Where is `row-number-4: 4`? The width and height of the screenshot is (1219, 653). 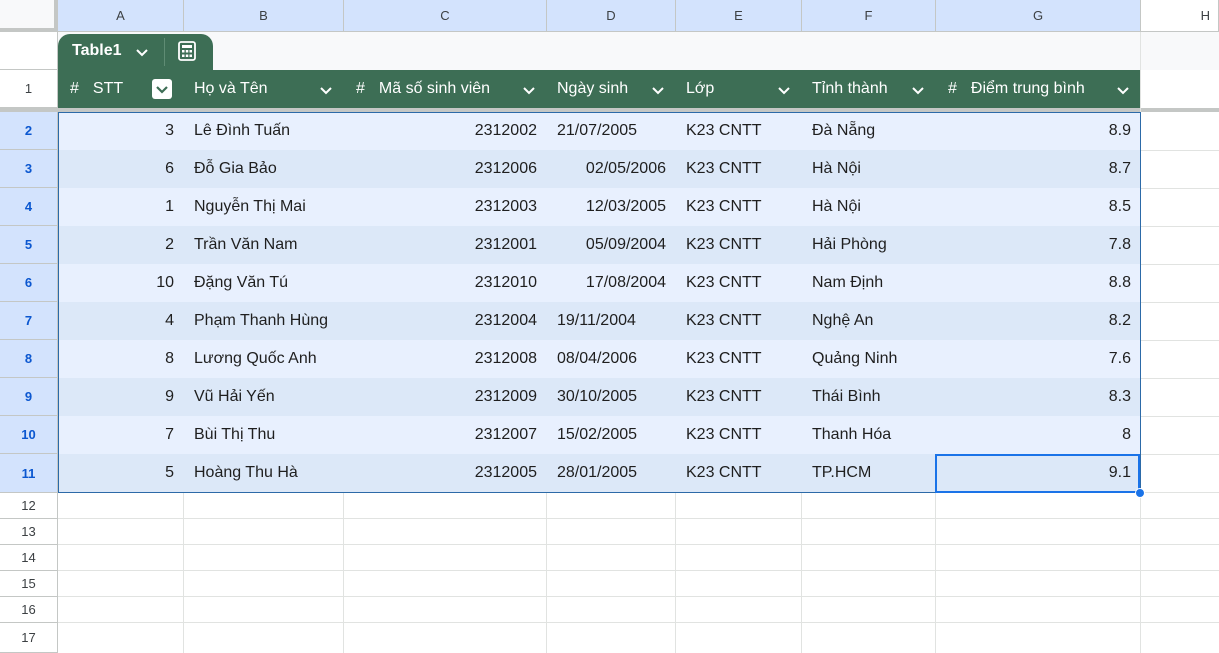 row-number-4: 4 is located at coordinates (29, 207).